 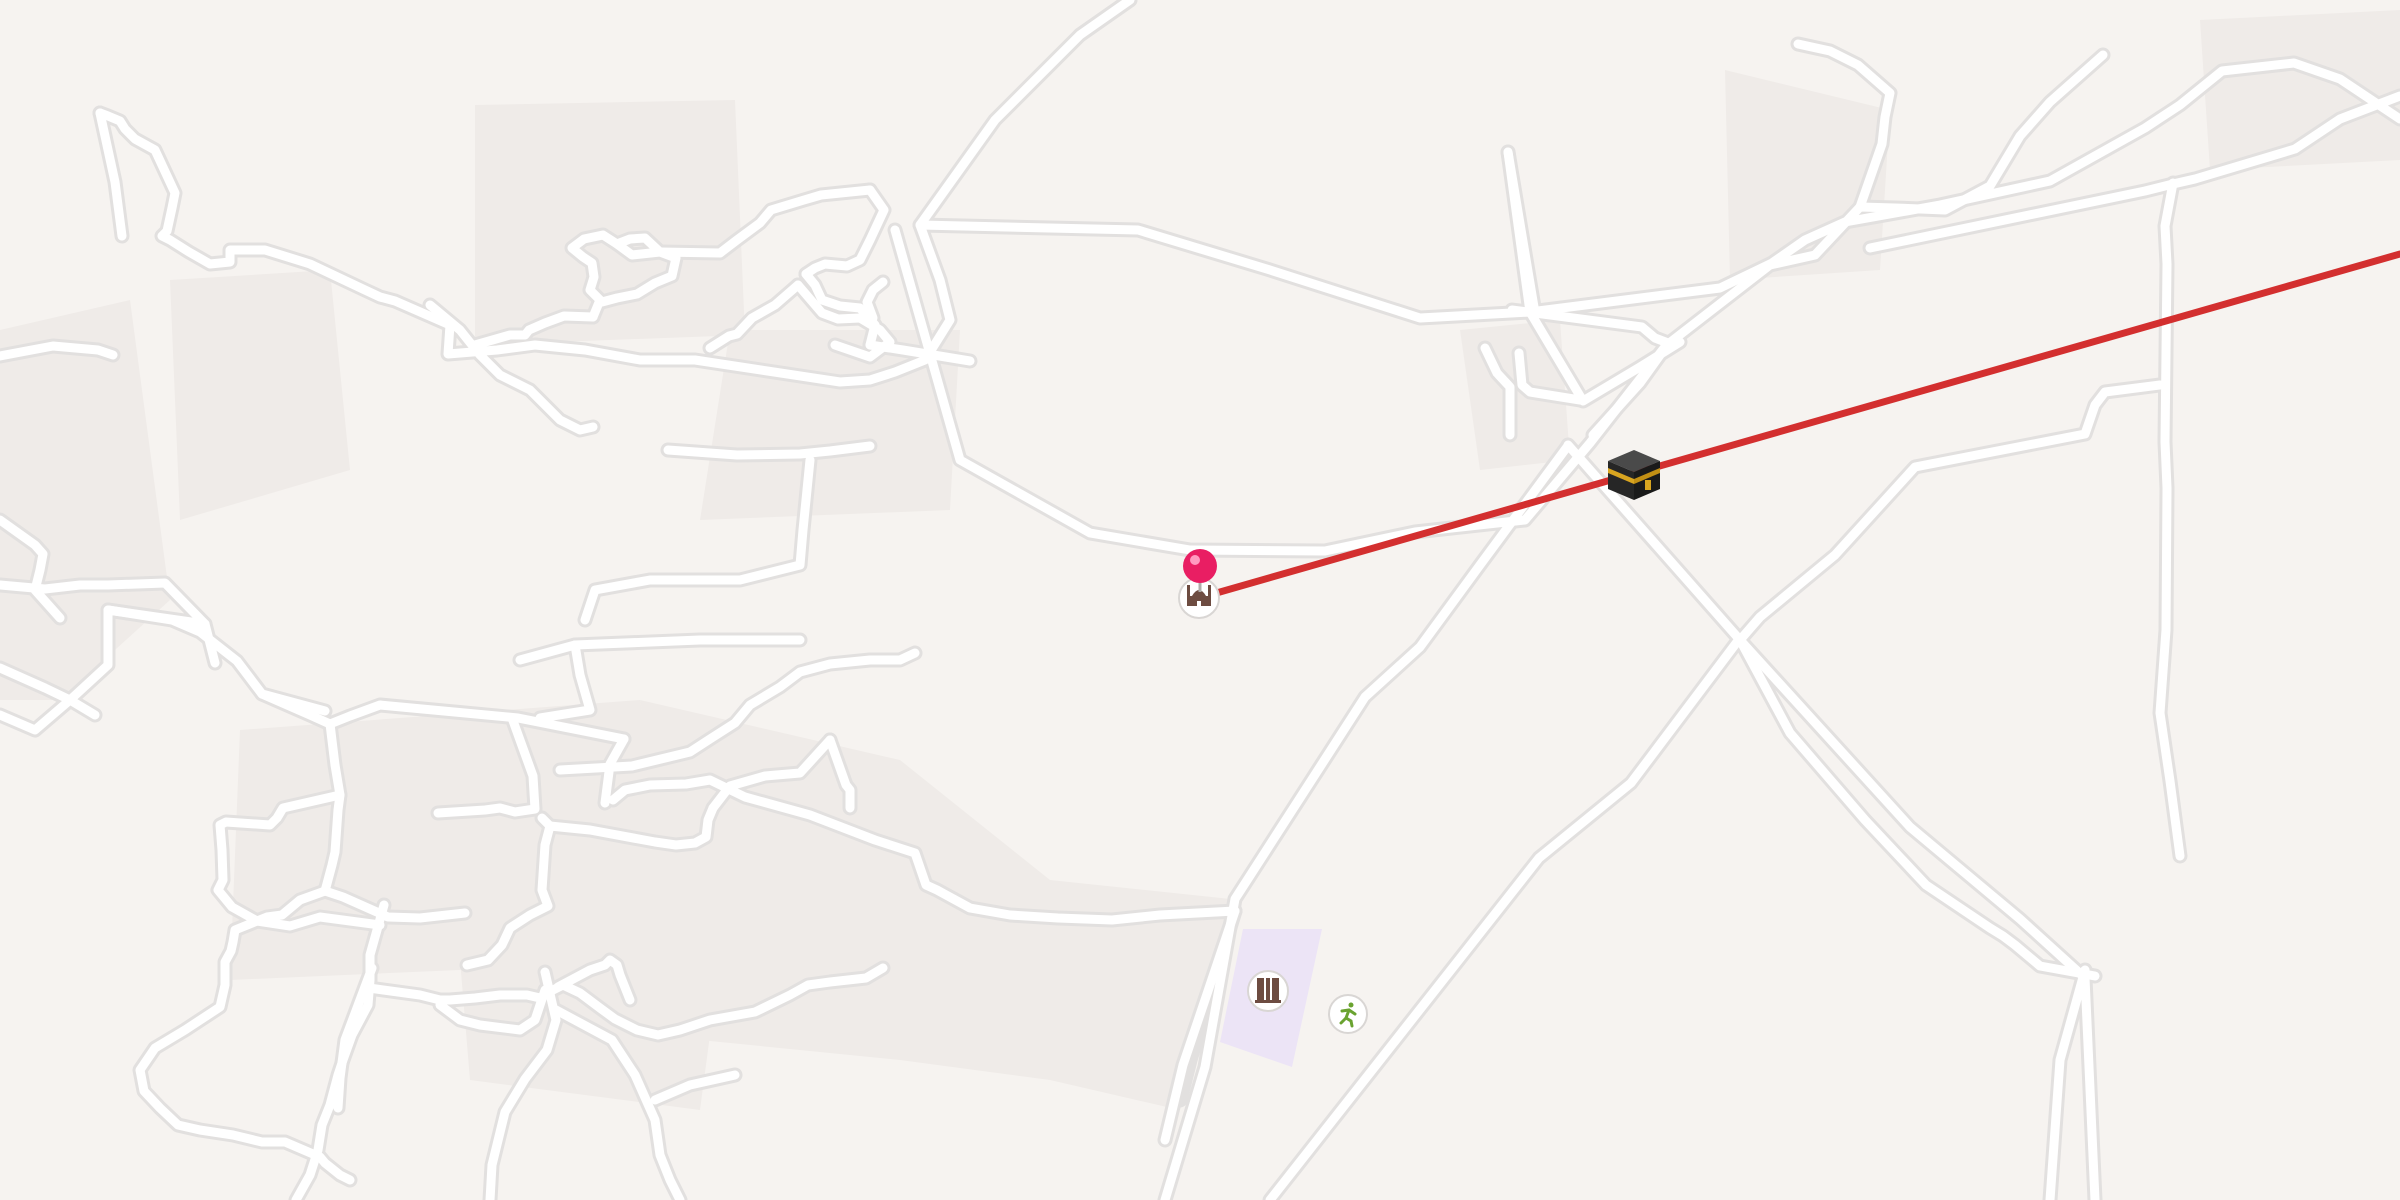 I want to click on road-edge, so click(x=1950, y=680).